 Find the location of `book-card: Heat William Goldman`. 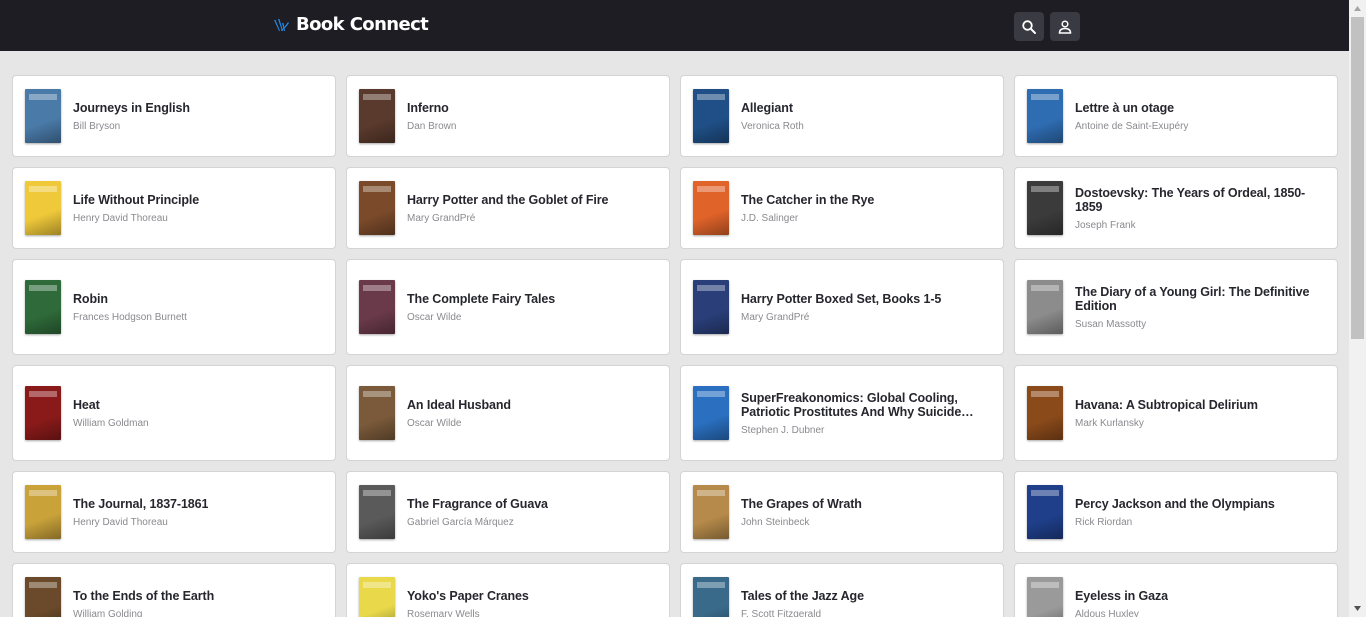

book-card: Heat William Goldman is located at coordinates (174, 413).